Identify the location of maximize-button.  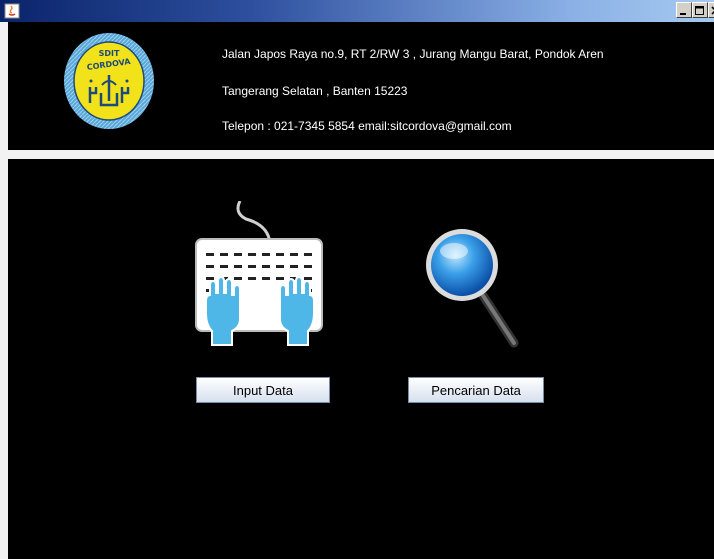
(700, 10).